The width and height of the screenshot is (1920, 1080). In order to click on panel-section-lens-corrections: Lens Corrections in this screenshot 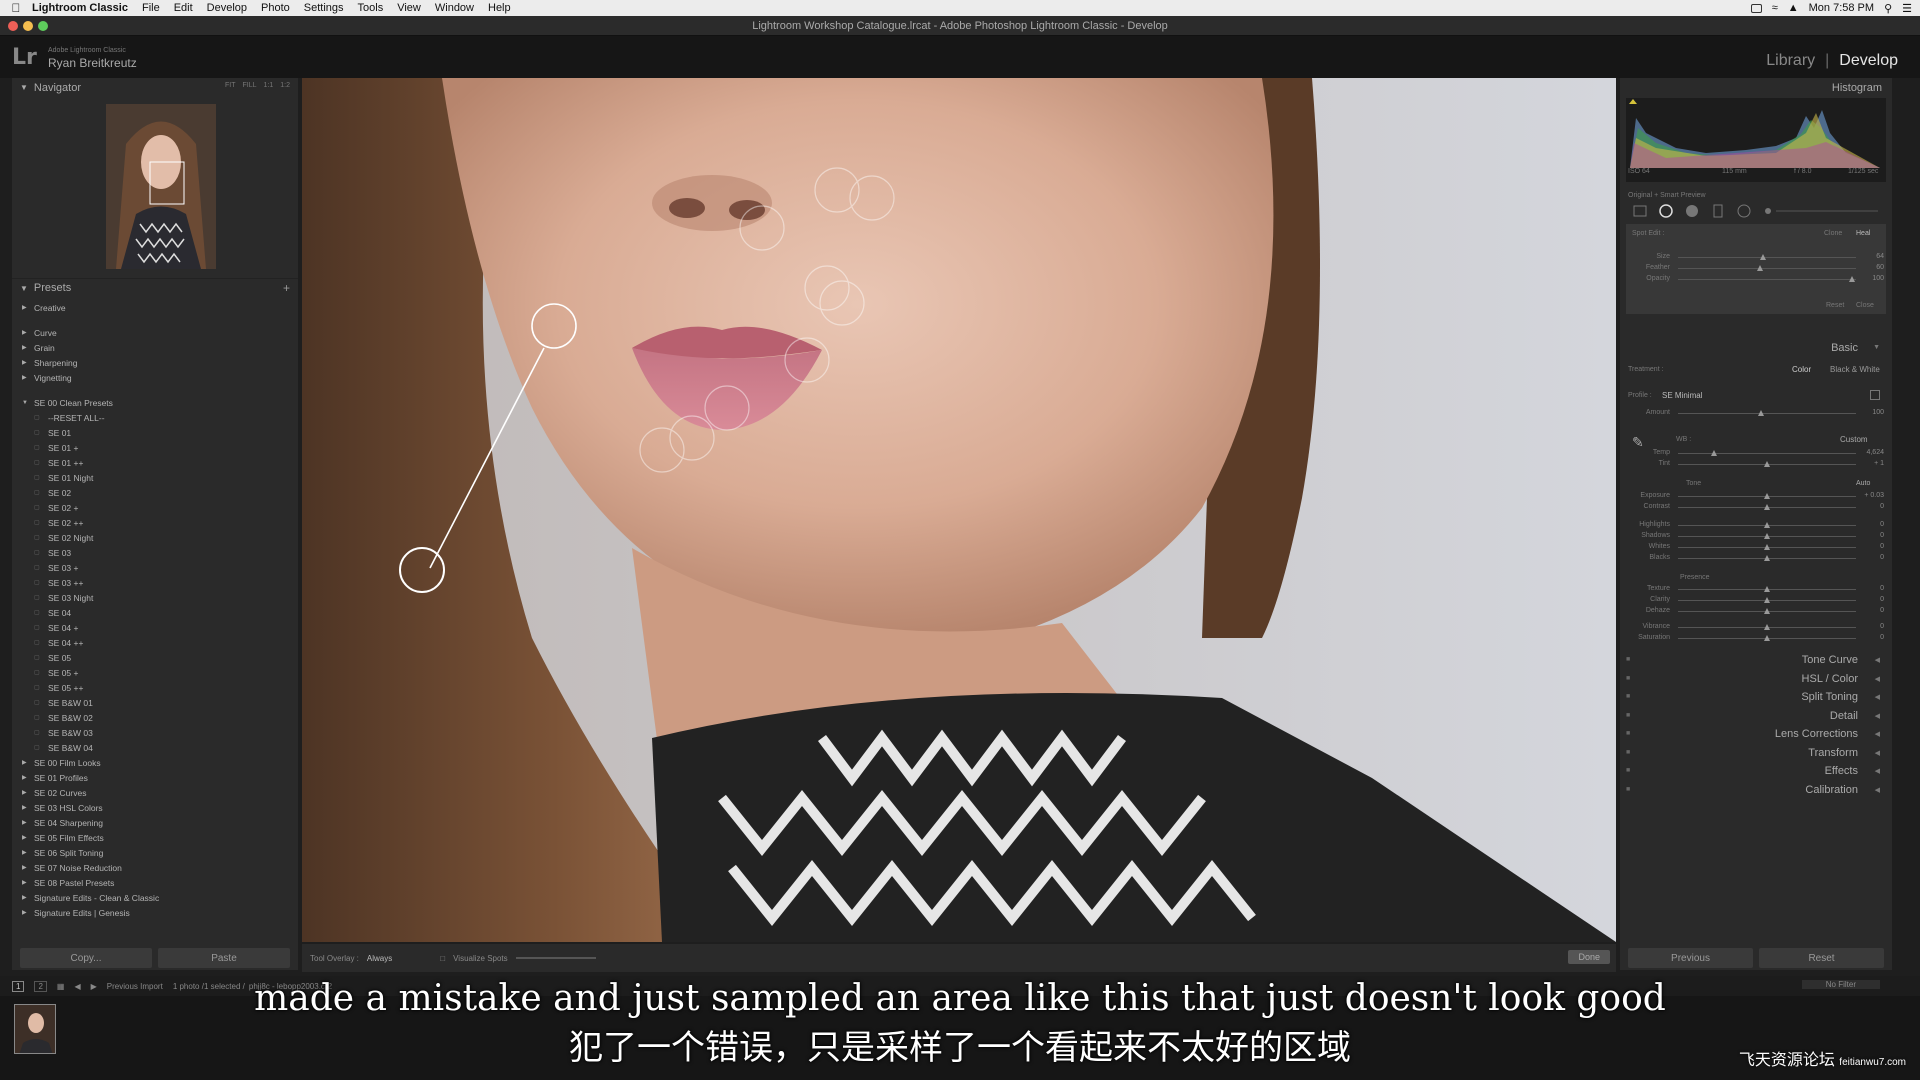, I will do `click(1816, 734)`.